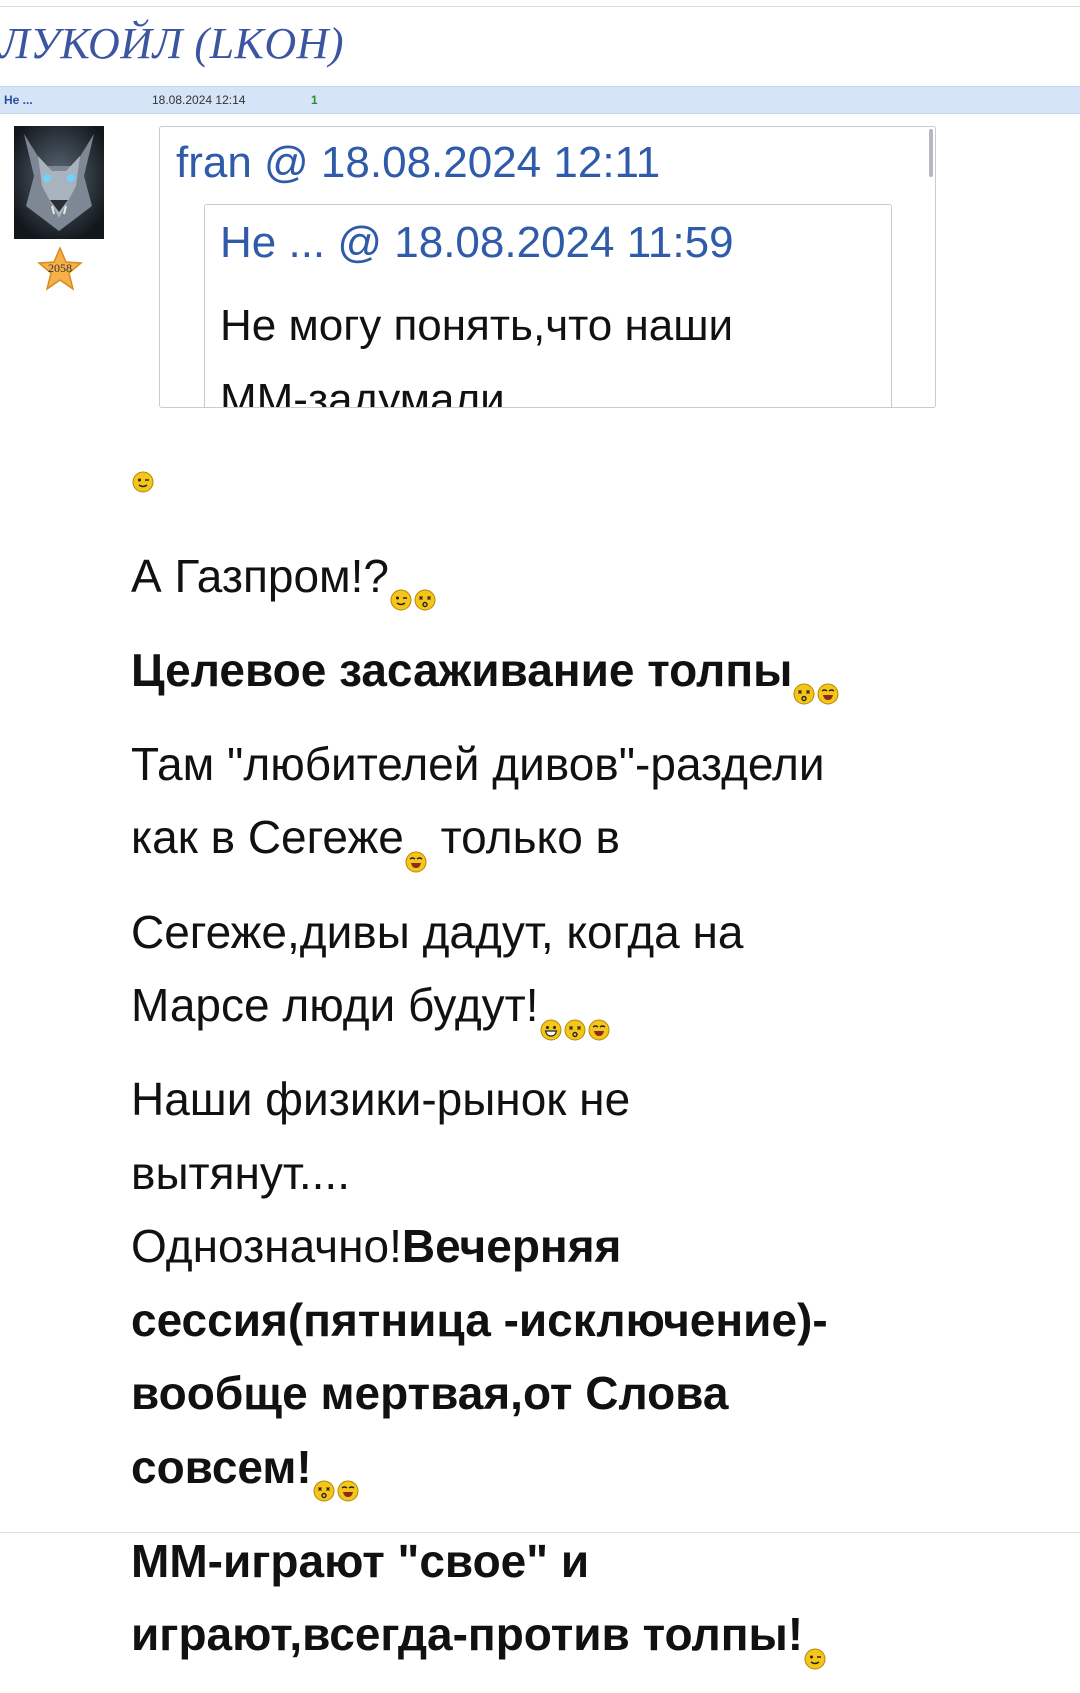  What do you see at coordinates (467, 1634) in the screenshot?
I see `post-line-bold: играют,всегда-против толпы!` at bounding box center [467, 1634].